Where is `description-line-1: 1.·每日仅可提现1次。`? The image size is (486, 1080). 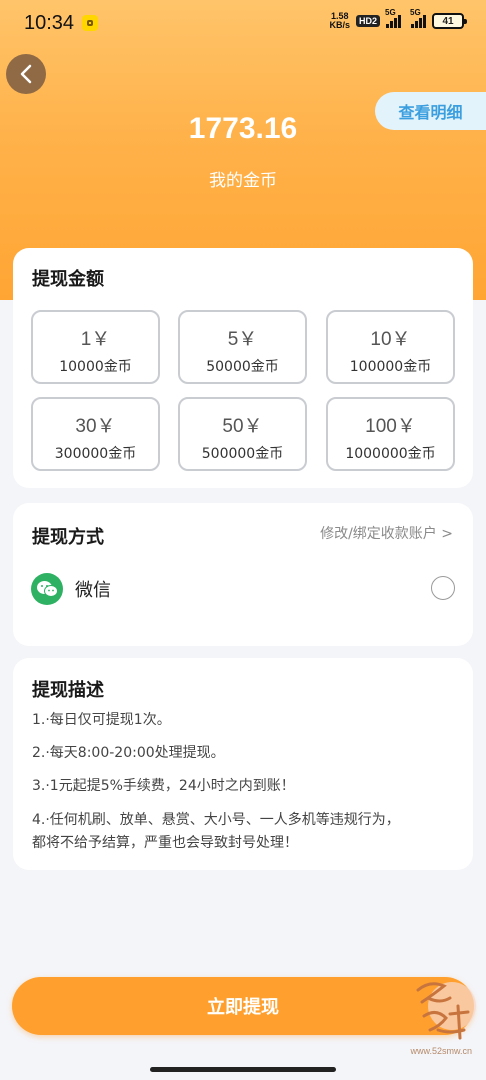 description-line-1: 1.·每日仅可提现1次。 is located at coordinates (101, 720).